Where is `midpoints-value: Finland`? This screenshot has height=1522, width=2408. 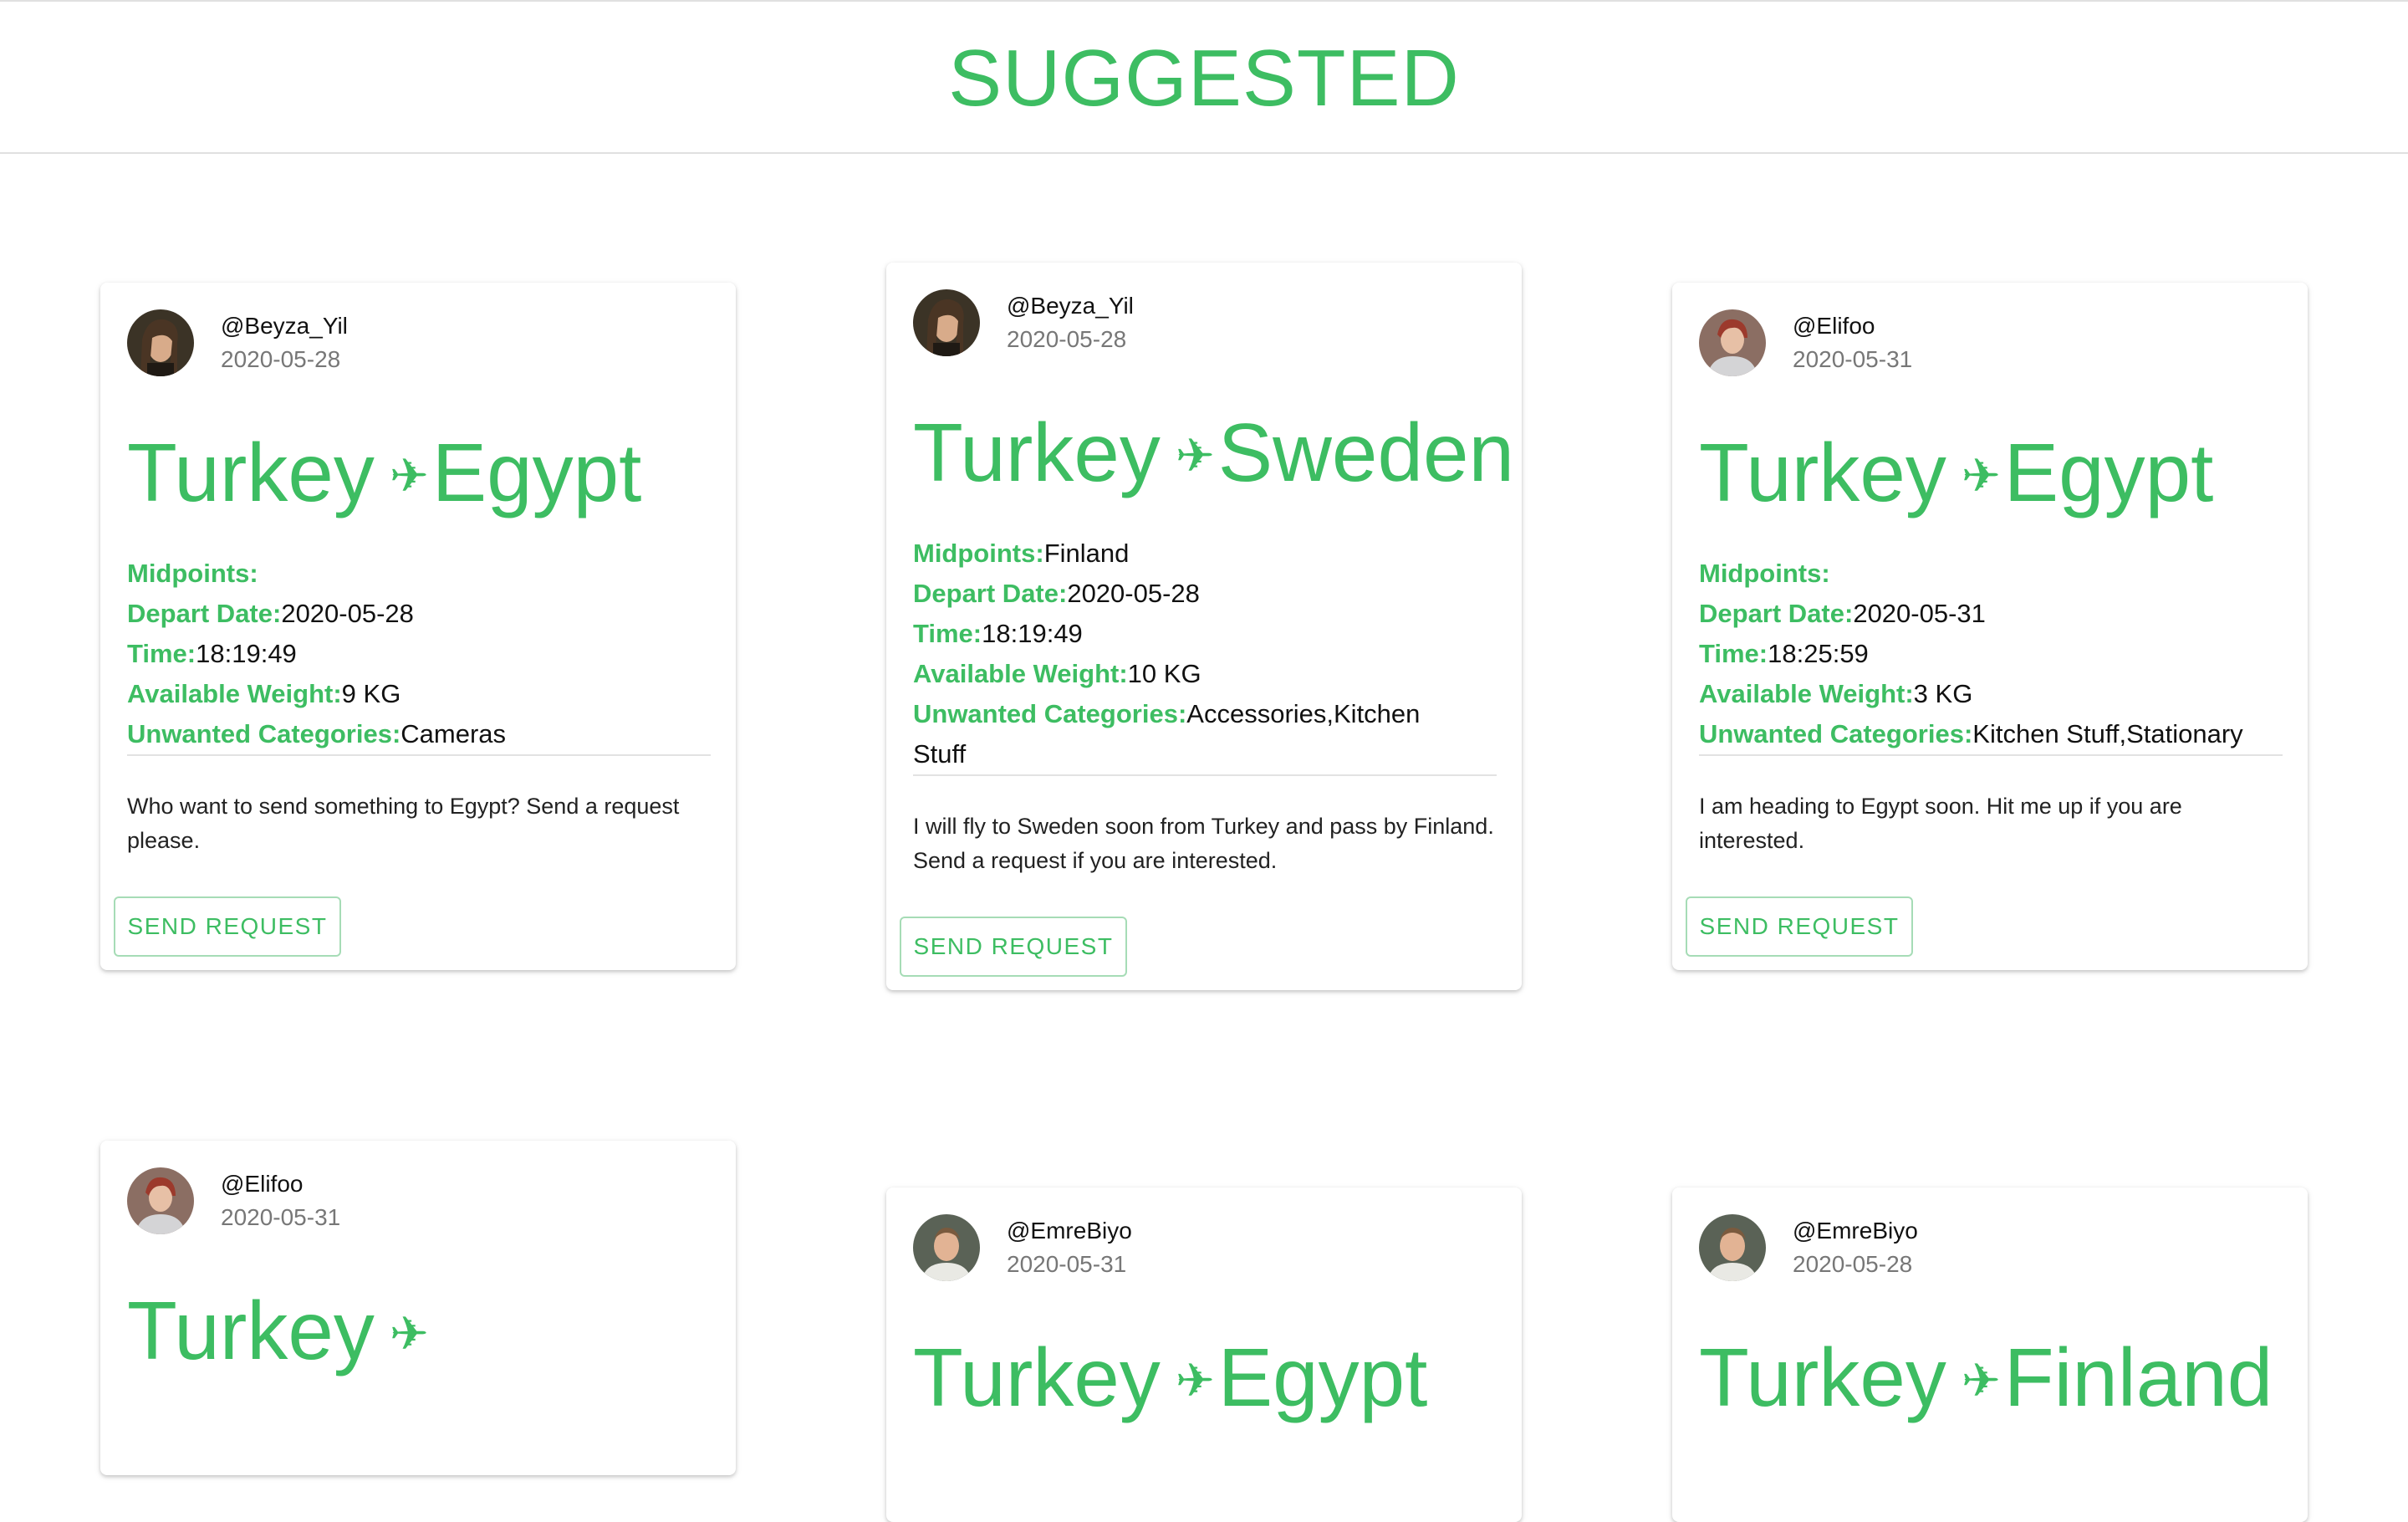
midpoints-value: Finland is located at coordinates (1087, 554).